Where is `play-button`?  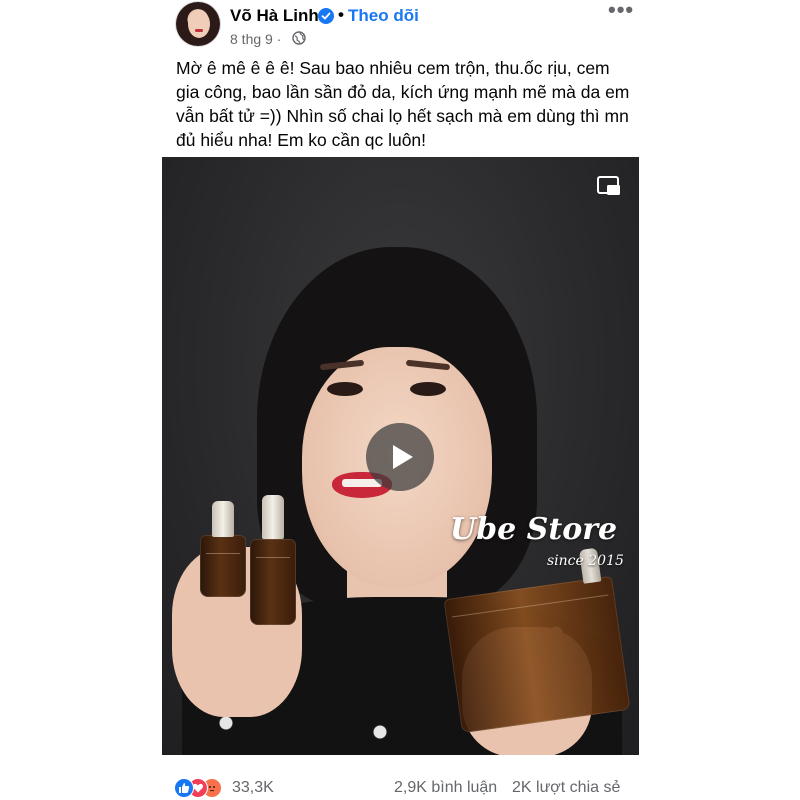
play-button is located at coordinates (400, 457).